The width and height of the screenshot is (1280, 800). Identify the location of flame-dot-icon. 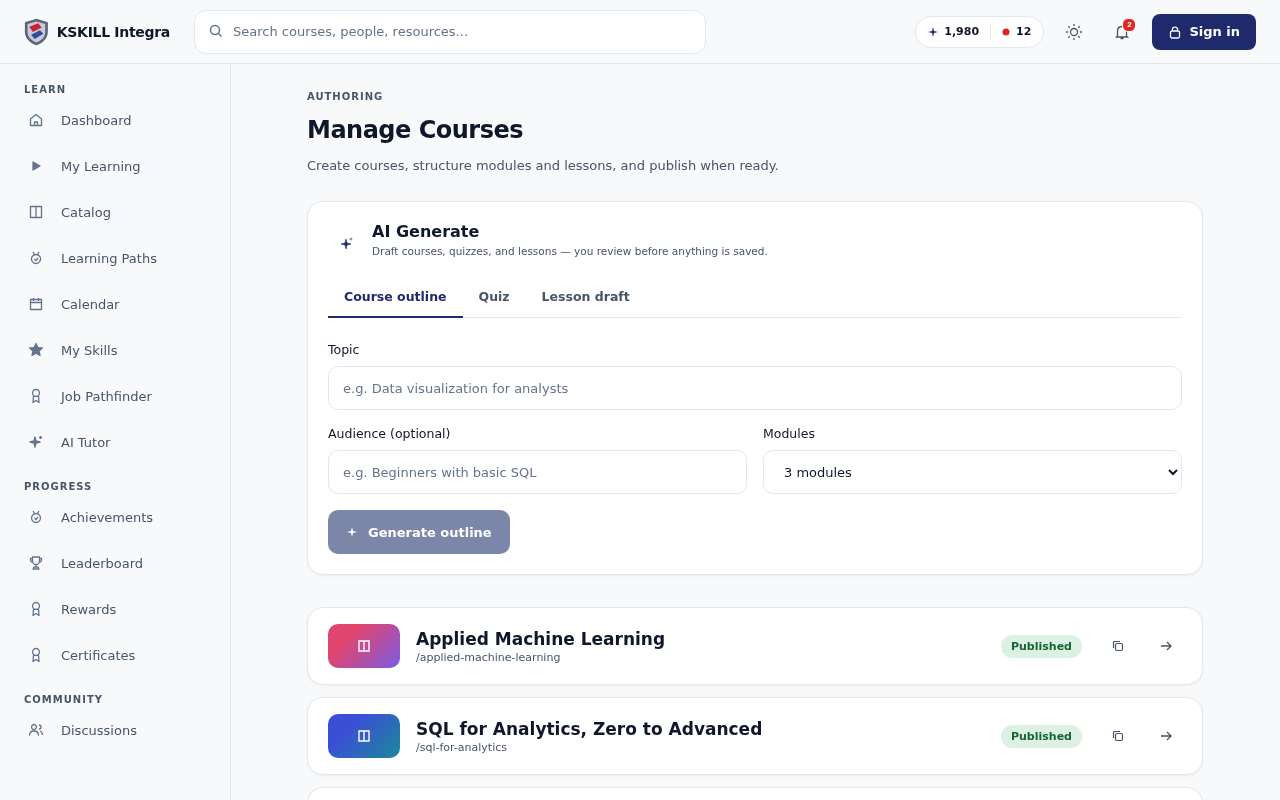
(1006, 31).